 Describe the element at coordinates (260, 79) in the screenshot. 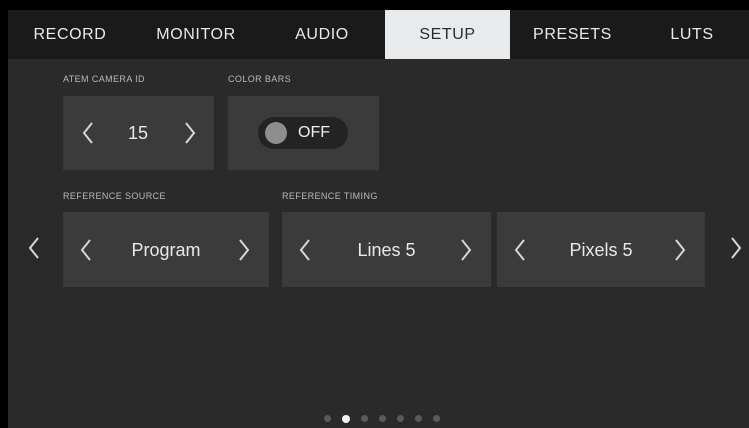

I see `color-bars-label: COLOR BARS` at that location.